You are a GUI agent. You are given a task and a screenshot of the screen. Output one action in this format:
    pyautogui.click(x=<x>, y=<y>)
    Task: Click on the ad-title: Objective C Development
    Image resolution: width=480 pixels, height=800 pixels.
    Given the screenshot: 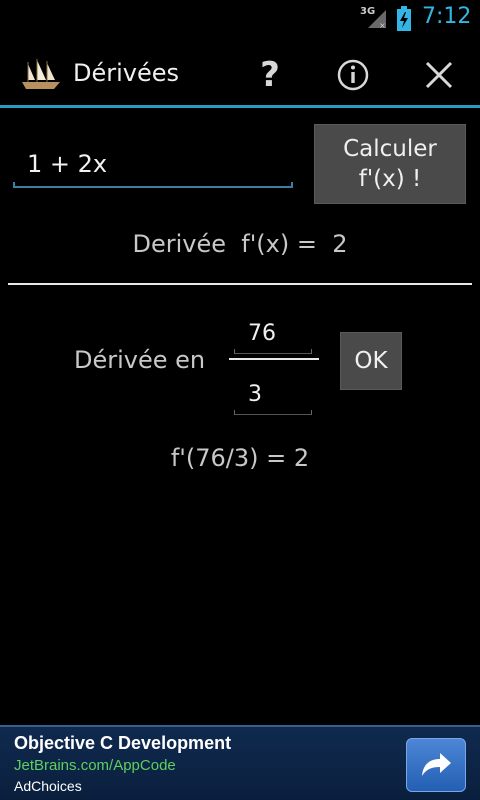 What is the action you would take?
    pyautogui.click(x=122, y=743)
    